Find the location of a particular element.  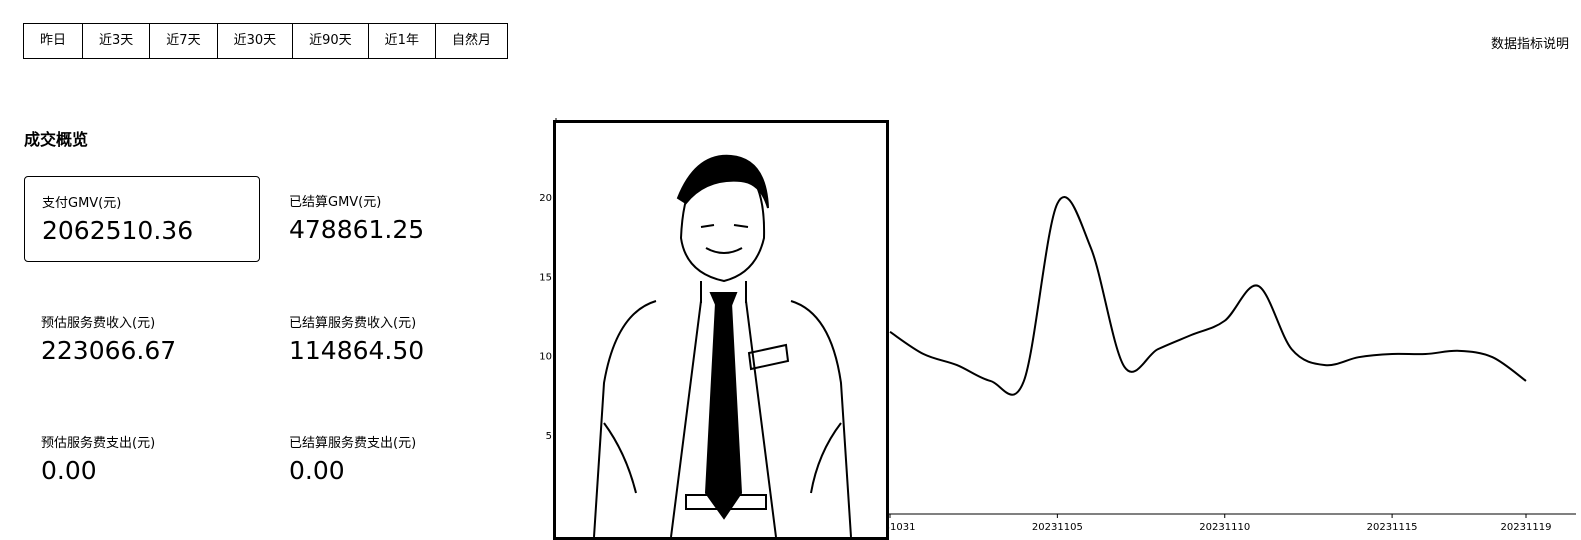

metric-label: 已结算服务费支出(元) is located at coordinates (353, 443).